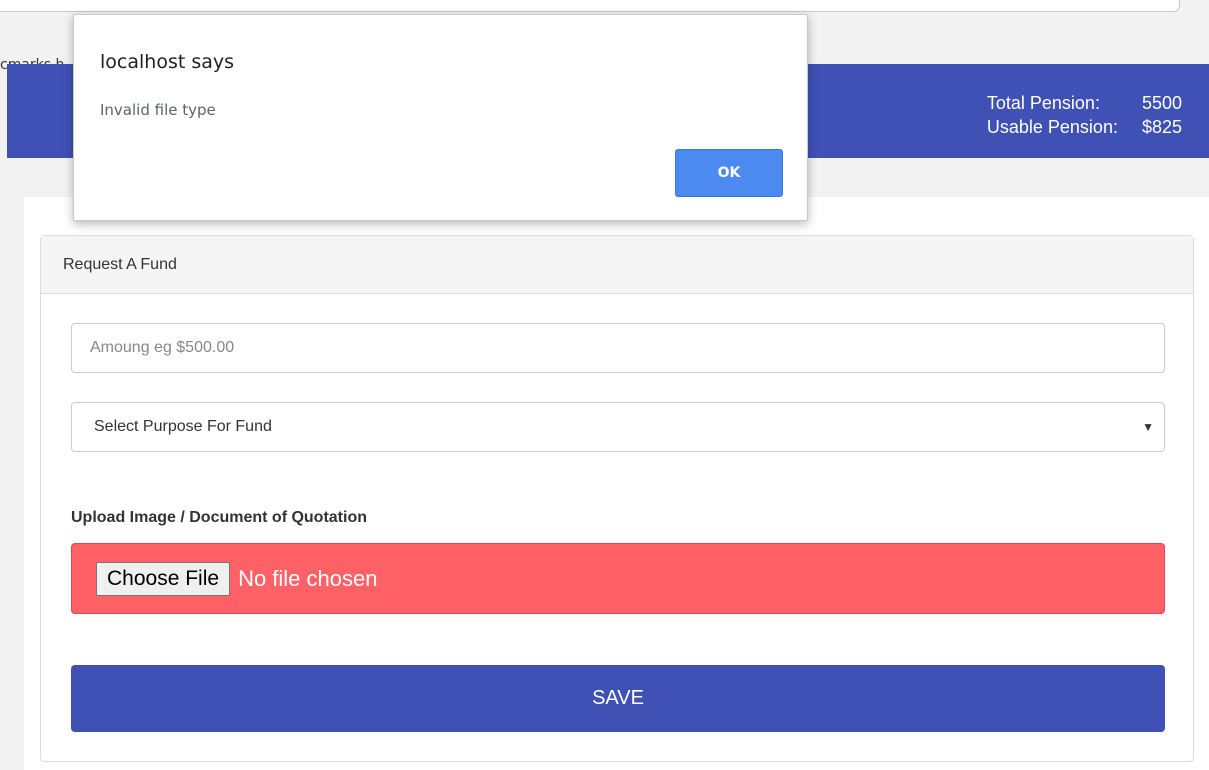  What do you see at coordinates (1052, 127) in the screenshot?
I see `usable-pension-label: Usable Pension:` at bounding box center [1052, 127].